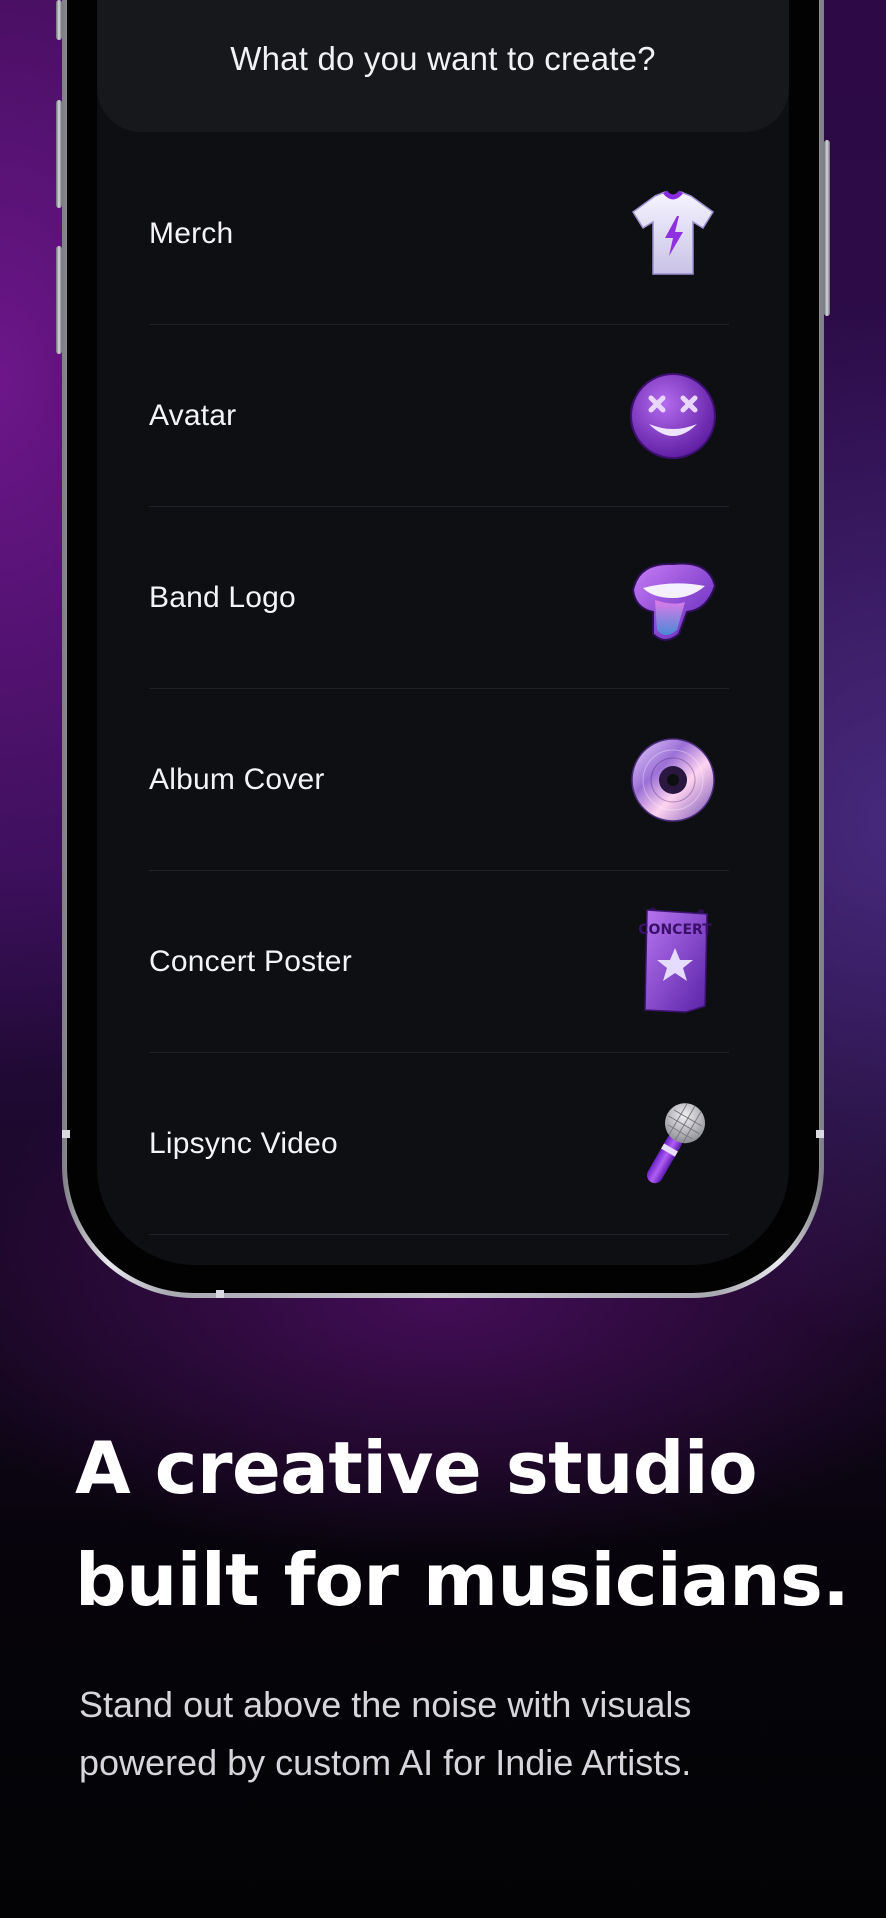 The image size is (886, 1918). What do you see at coordinates (462, 1580) in the screenshot?
I see `headline-line-2: built for musicians.` at bounding box center [462, 1580].